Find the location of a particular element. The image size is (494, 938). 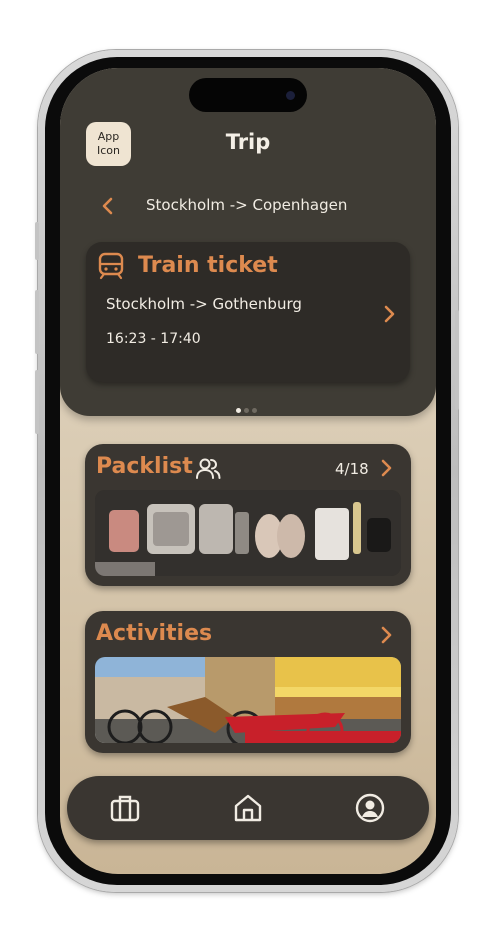

app-icon: App Icon is located at coordinates (108, 144).